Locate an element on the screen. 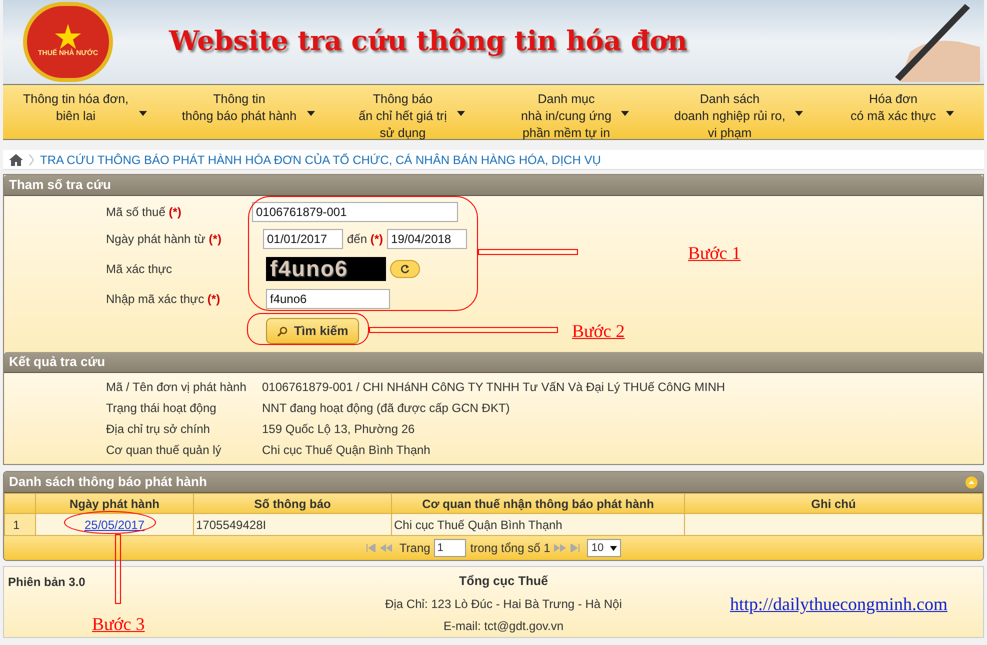 The height and width of the screenshot is (645, 987). menu-label: Hóa đơn is located at coordinates (893, 99).